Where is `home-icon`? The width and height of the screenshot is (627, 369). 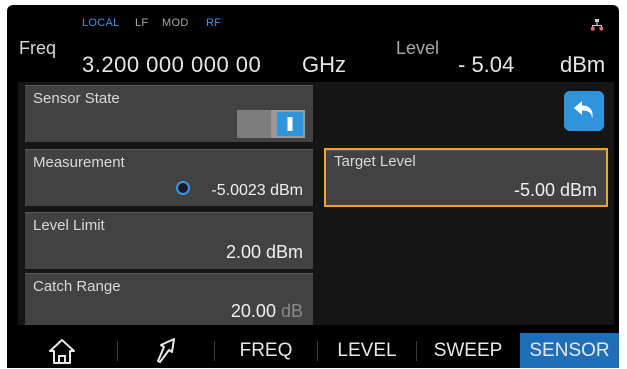 home-icon is located at coordinates (62, 351).